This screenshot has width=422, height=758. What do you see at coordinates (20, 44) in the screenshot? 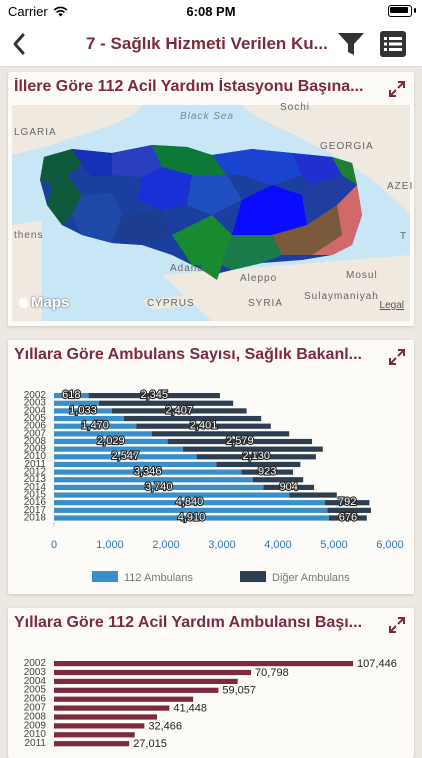
I see `back-chevron-icon` at bounding box center [20, 44].